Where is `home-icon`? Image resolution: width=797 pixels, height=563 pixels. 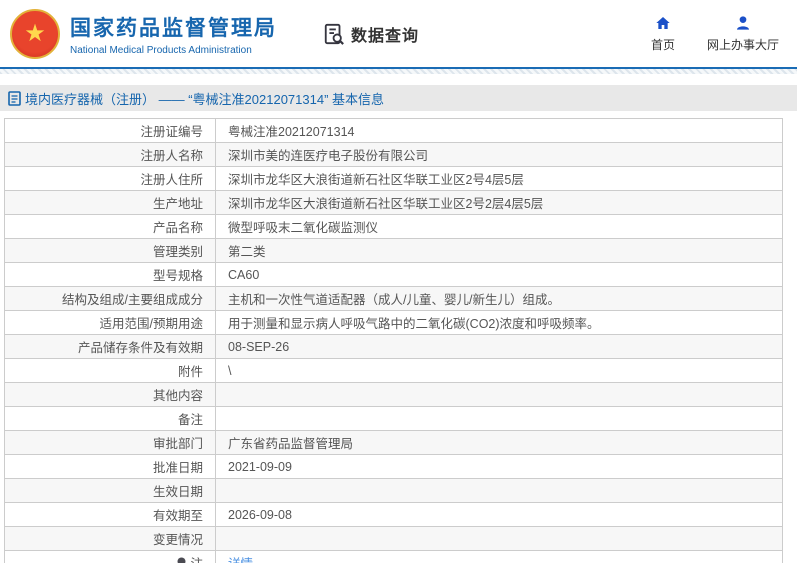
home-icon is located at coordinates (663, 22).